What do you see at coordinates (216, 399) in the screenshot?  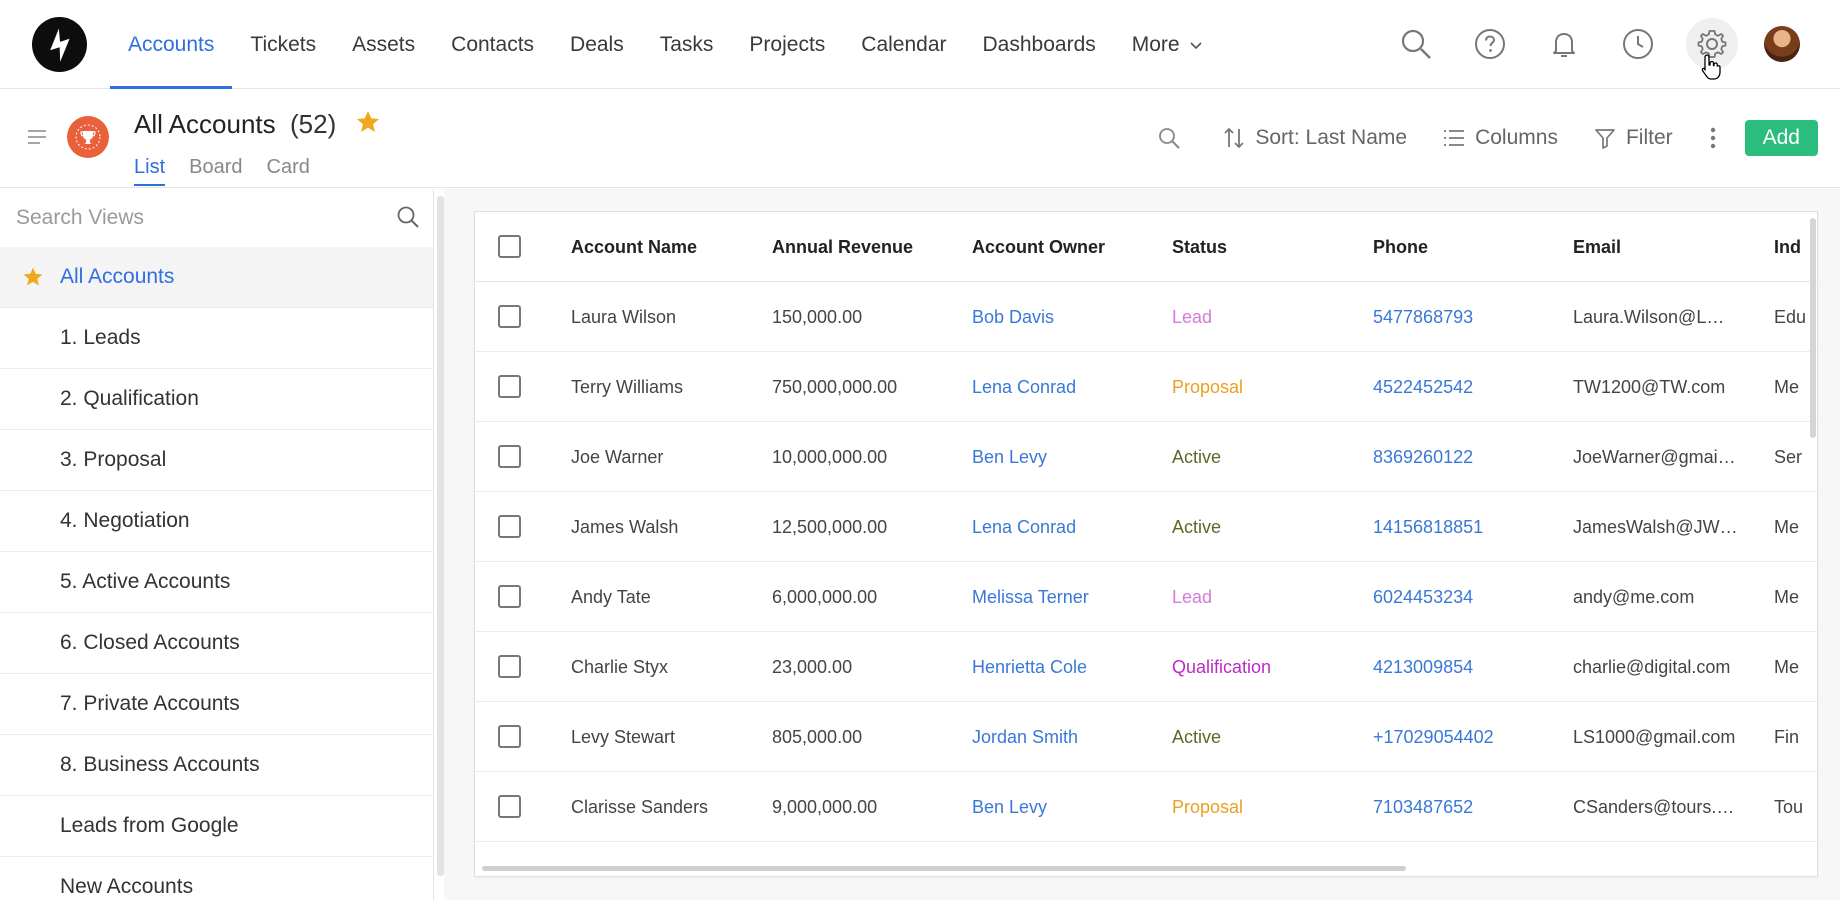 I see `sidebar-item-qualification: 2. Qualification` at bounding box center [216, 399].